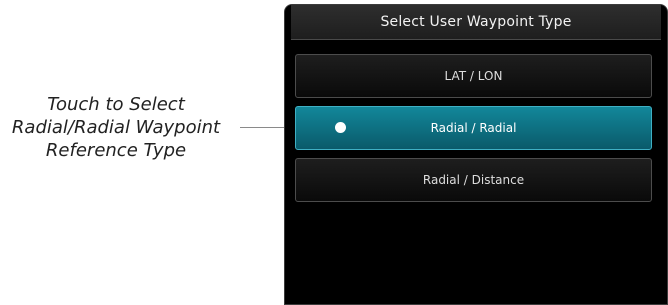 The height and width of the screenshot is (305, 668). Describe the element at coordinates (476, 22) in the screenshot. I see `dialog-title: Select User Waypoint Type` at that location.